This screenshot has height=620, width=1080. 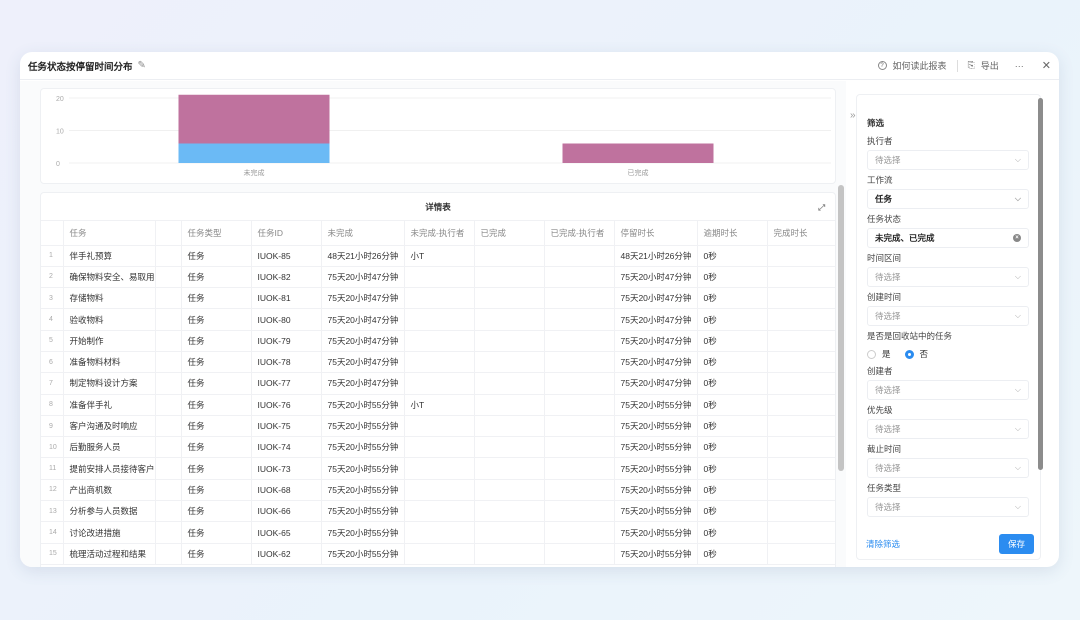 What do you see at coordinates (1017, 238) in the screenshot?
I see `clear-icon: ×` at bounding box center [1017, 238].